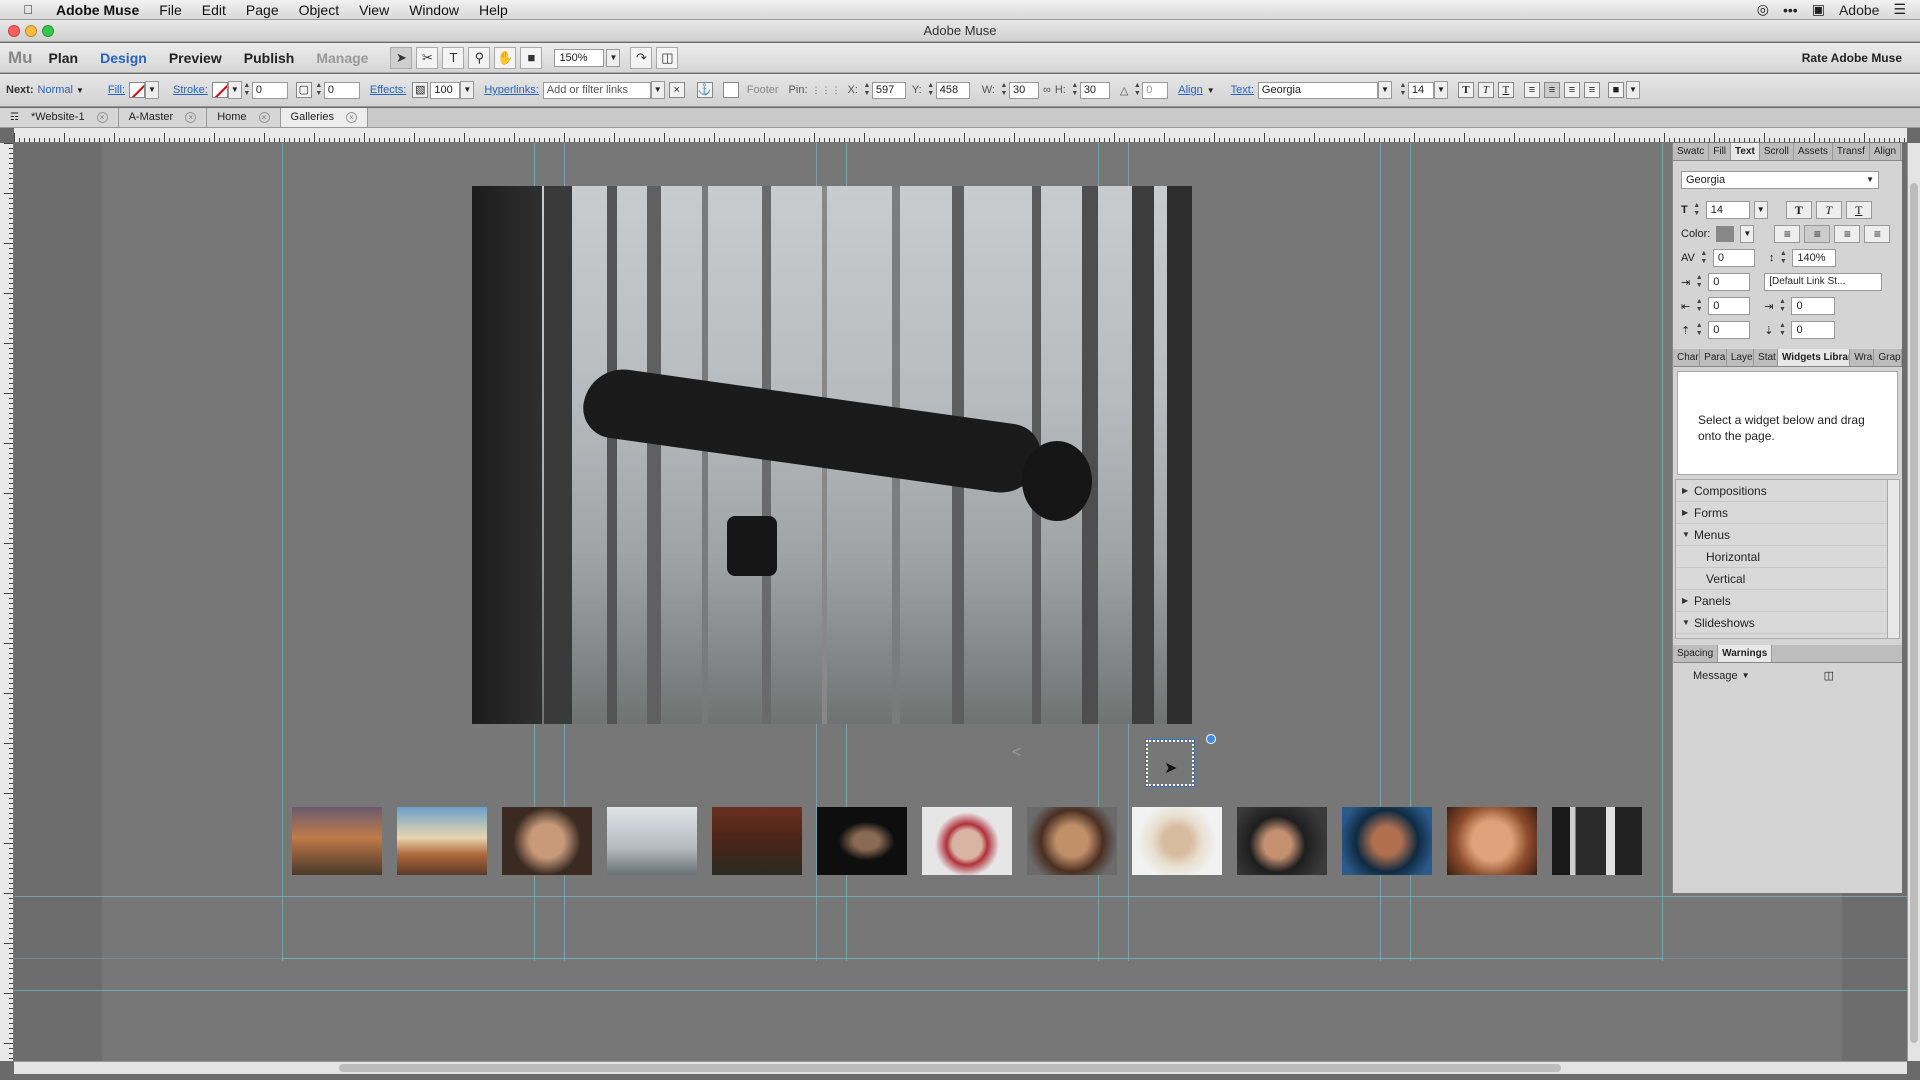  I want to click on tab-a-master: A-Master ×, so click(163, 117).